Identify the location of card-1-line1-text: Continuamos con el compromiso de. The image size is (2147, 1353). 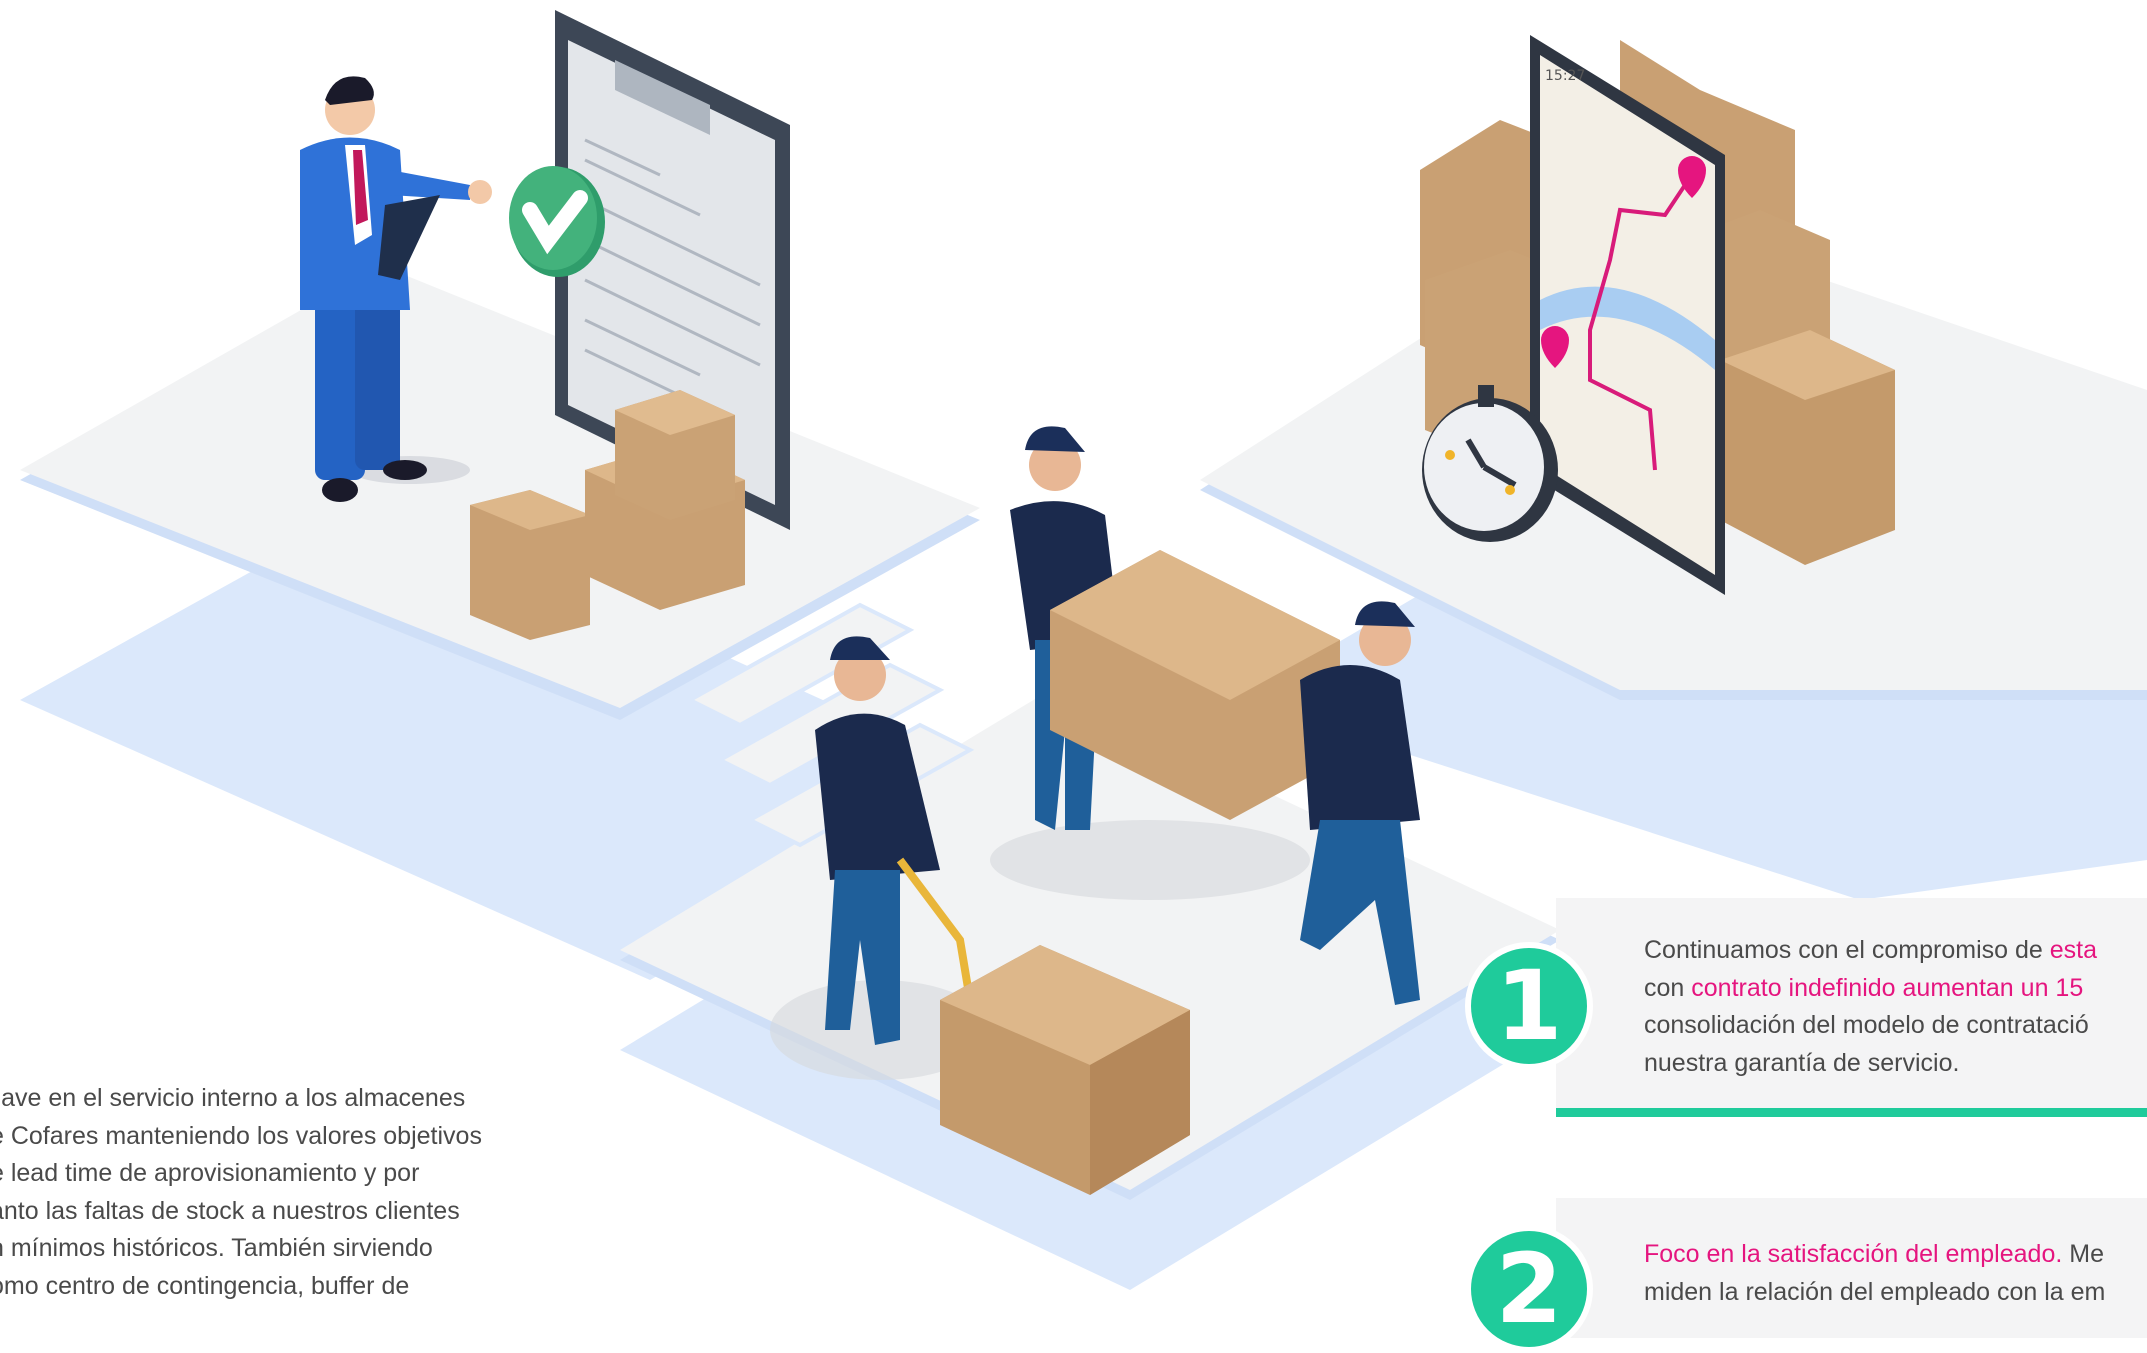
(1847, 950).